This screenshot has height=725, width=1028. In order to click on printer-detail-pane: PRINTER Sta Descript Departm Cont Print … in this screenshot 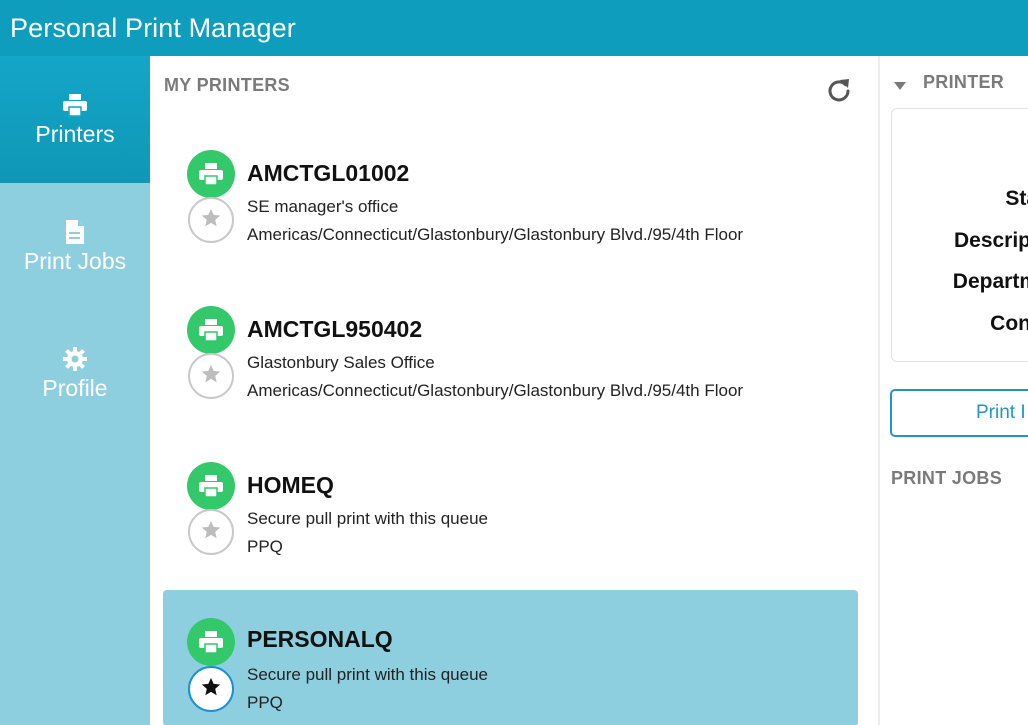, I will do `click(954, 390)`.